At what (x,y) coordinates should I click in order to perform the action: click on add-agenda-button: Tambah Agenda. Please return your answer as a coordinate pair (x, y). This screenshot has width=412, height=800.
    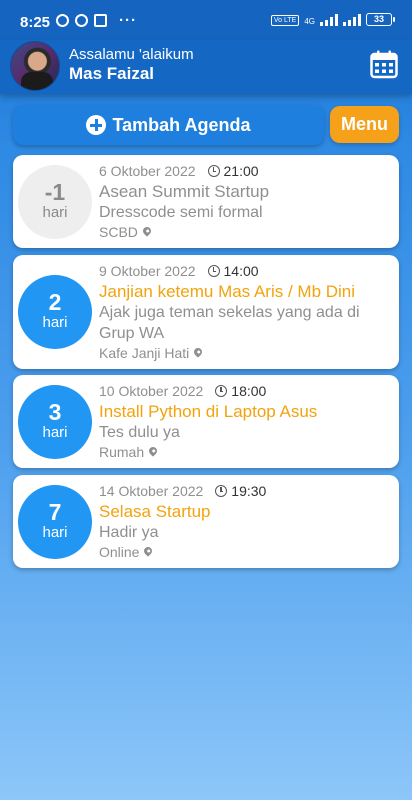
    Looking at the image, I should click on (168, 125).